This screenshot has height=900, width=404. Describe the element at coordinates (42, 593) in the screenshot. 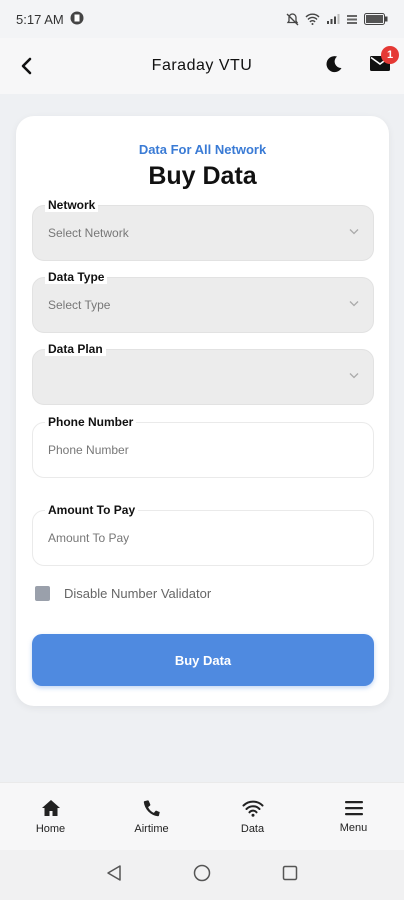

I see `disable-validator-checkbox` at that location.